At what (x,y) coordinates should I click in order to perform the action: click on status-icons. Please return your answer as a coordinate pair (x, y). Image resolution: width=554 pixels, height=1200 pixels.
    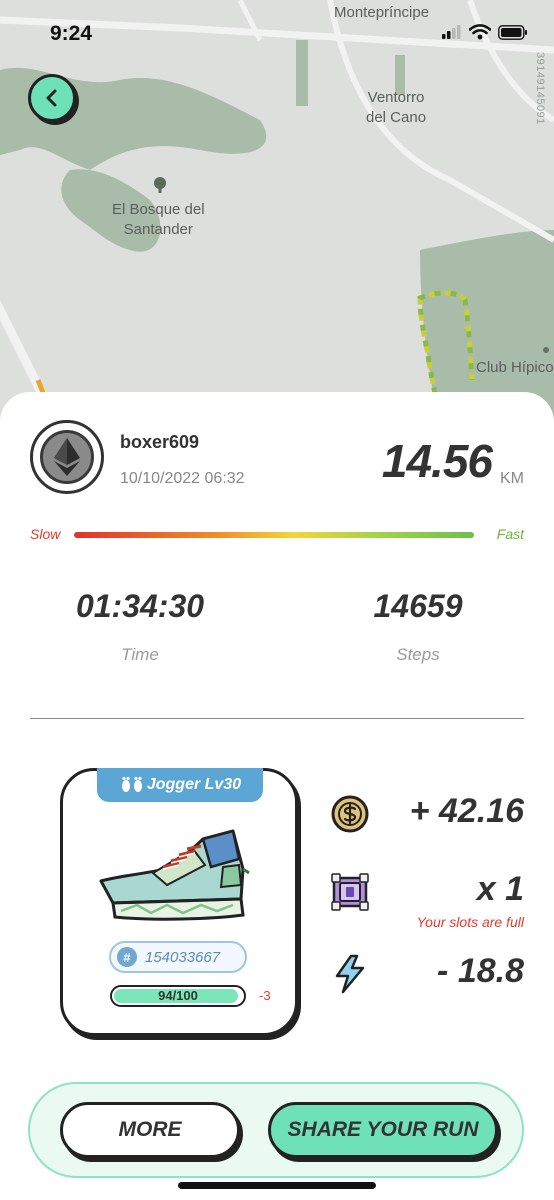
    Looking at the image, I should click on (485, 32).